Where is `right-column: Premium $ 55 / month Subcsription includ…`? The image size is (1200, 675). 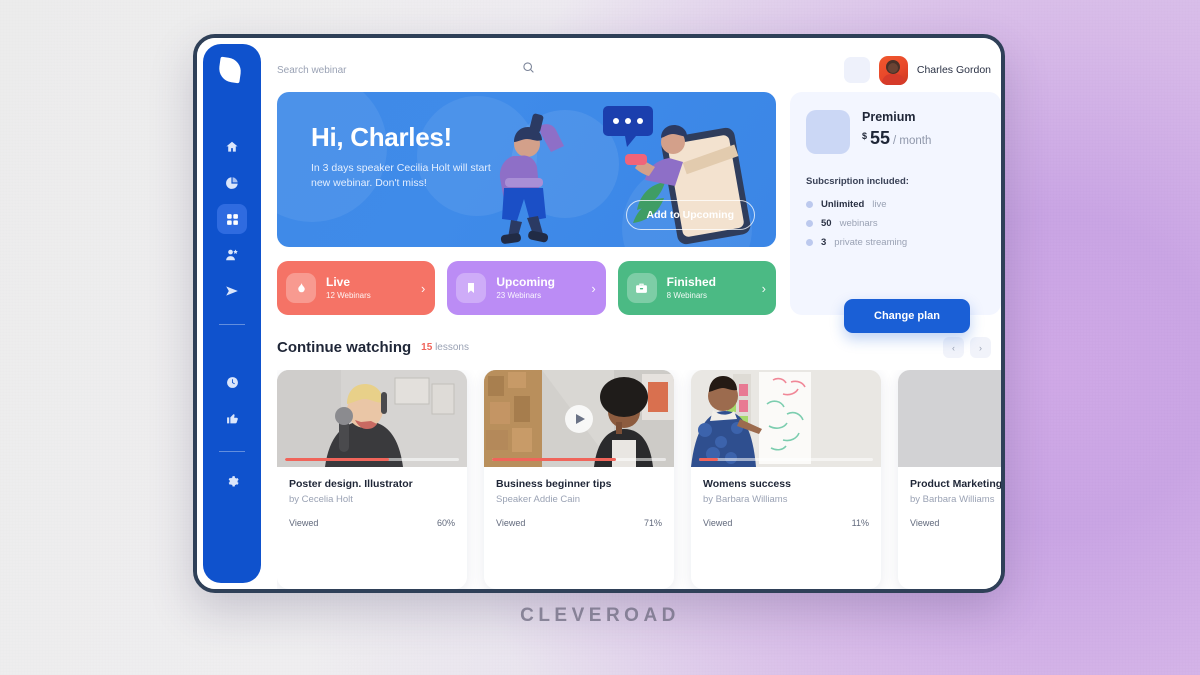 right-column: Premium $ 55 / month Subcsription includ… is located at coordinates (895, 212).